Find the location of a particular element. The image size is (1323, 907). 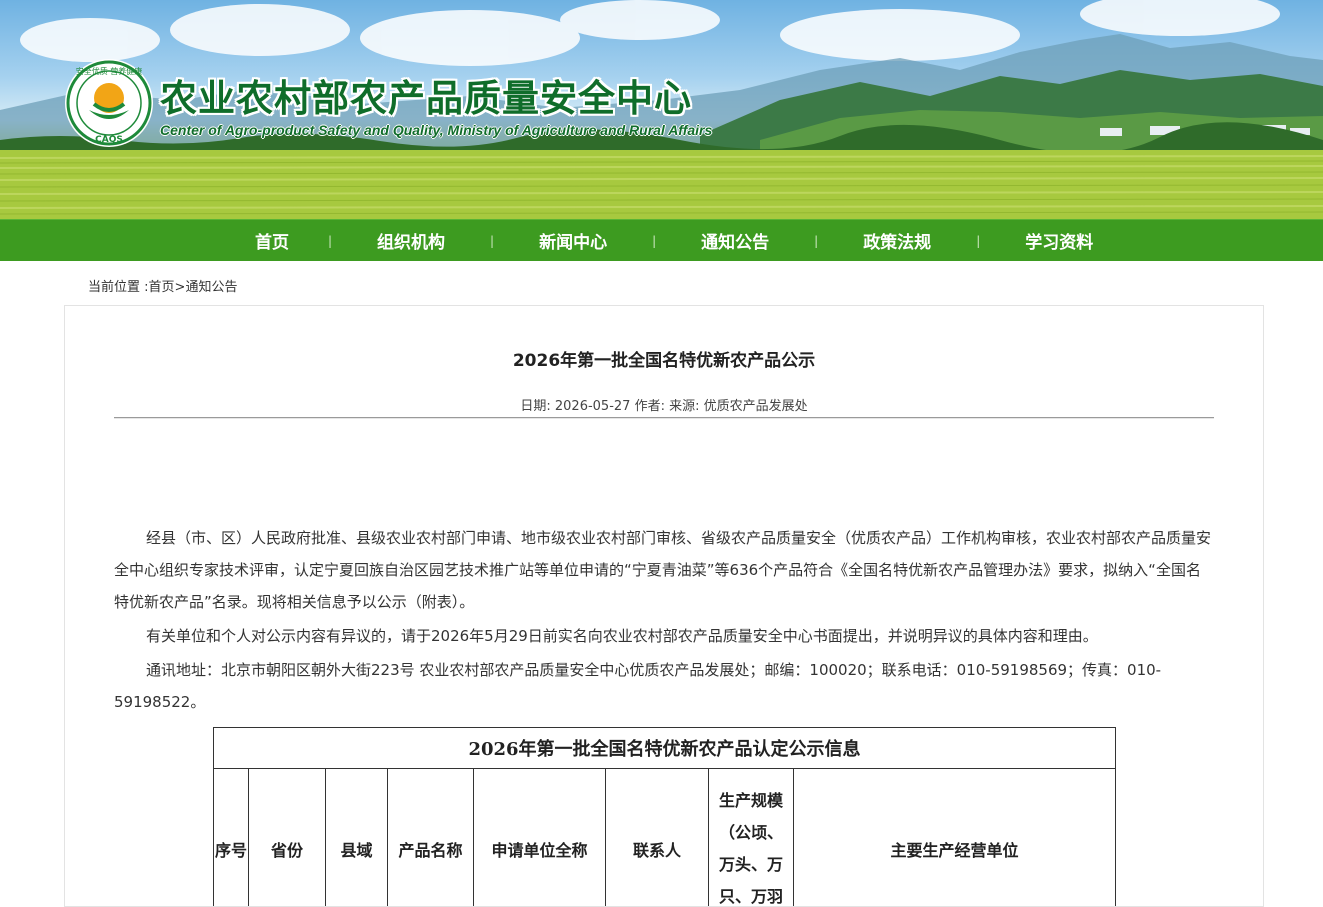

main-nav: 首页 | 组织机构 | 新闻中心 | 通知公告 | 政策法规 | 学习资料 is located at coordinates (661, 240).